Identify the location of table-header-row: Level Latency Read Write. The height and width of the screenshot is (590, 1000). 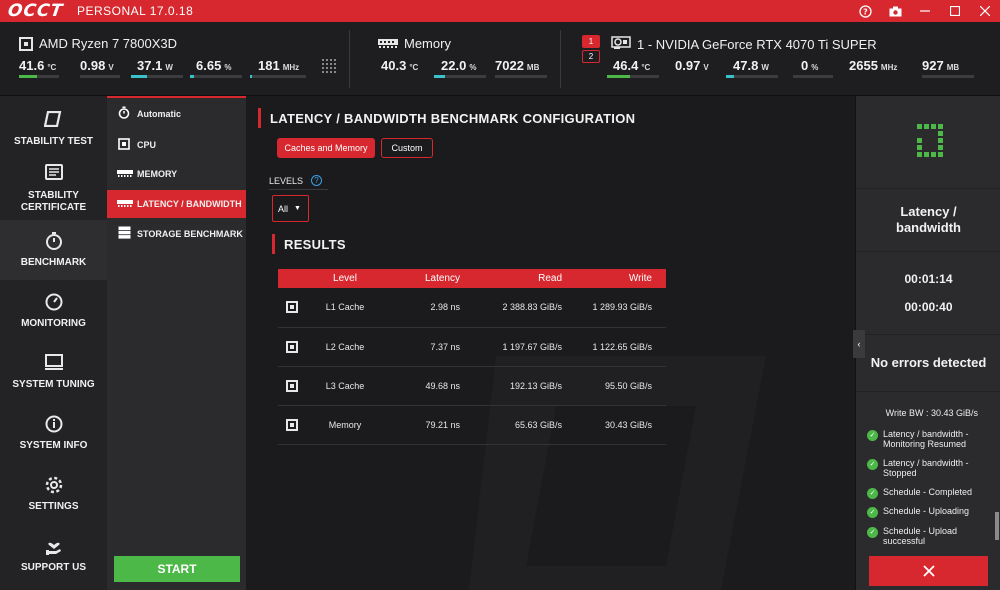
(472, 278).